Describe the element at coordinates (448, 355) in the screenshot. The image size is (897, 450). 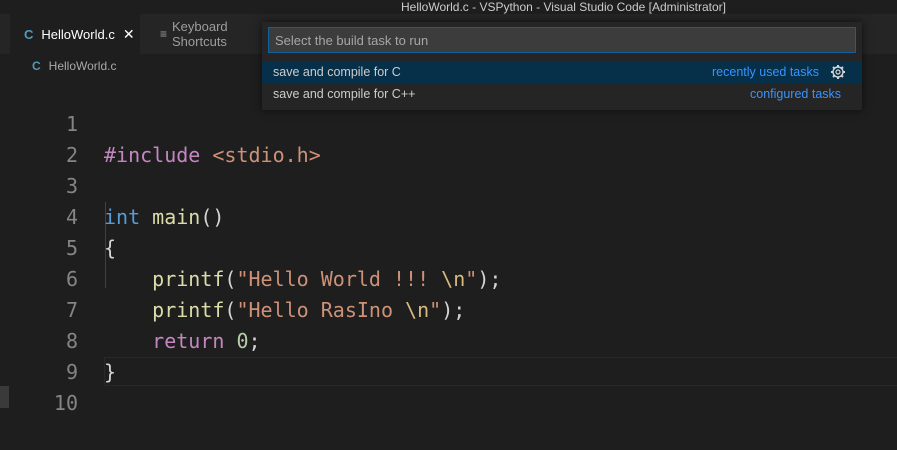
I see `code-line: 9` at that location.